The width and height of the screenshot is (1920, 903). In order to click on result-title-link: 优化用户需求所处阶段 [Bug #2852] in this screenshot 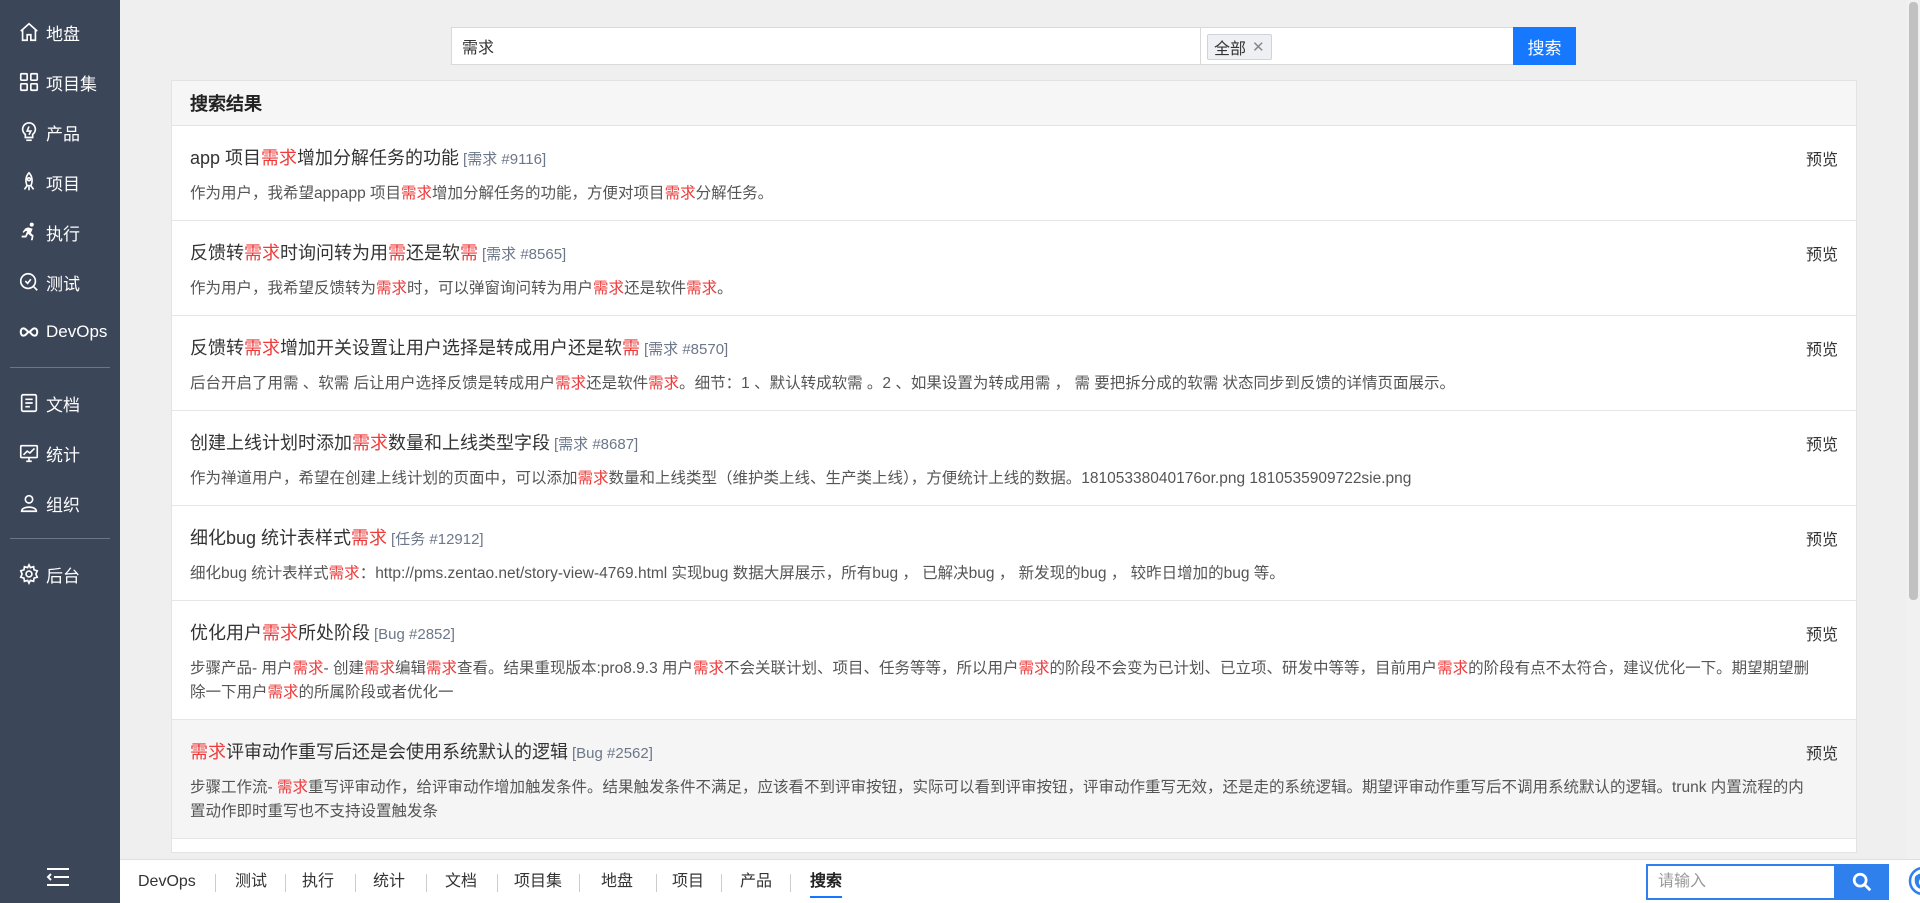, I will do `click(1014, 634)`.